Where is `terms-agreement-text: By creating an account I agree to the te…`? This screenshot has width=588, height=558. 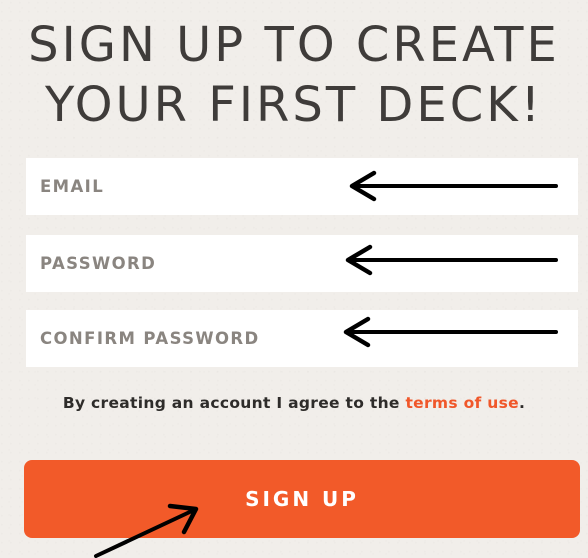
terms-agreement-text: By creating an account I agree to the te… is located at coordinates (294, 403).